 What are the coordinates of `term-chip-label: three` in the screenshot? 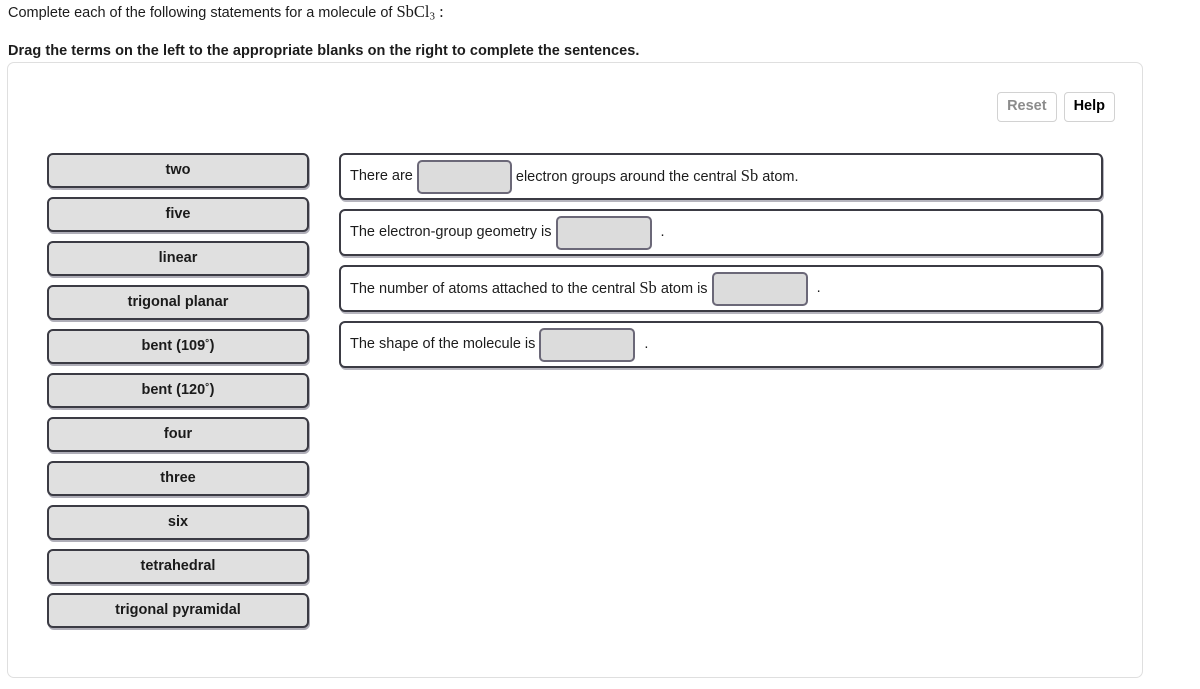 It's located at (178, 478).